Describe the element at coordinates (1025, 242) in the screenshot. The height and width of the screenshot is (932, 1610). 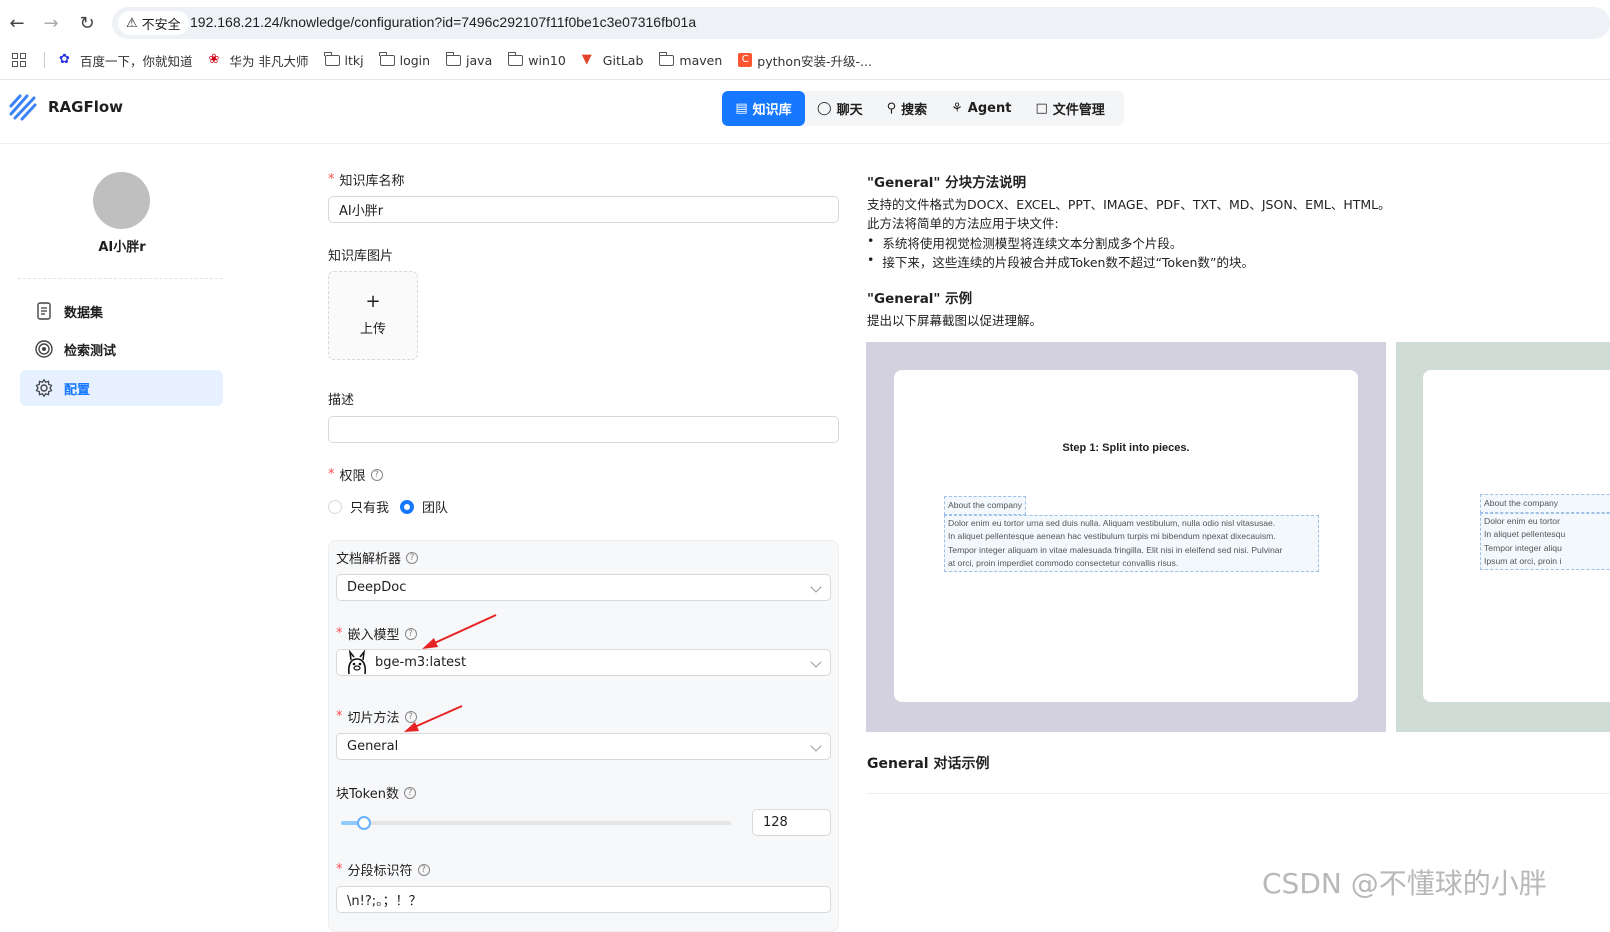
I see `info-bullet: • 系统将使用视觉检测模型将连续文本分割成多个片段。` at that location.